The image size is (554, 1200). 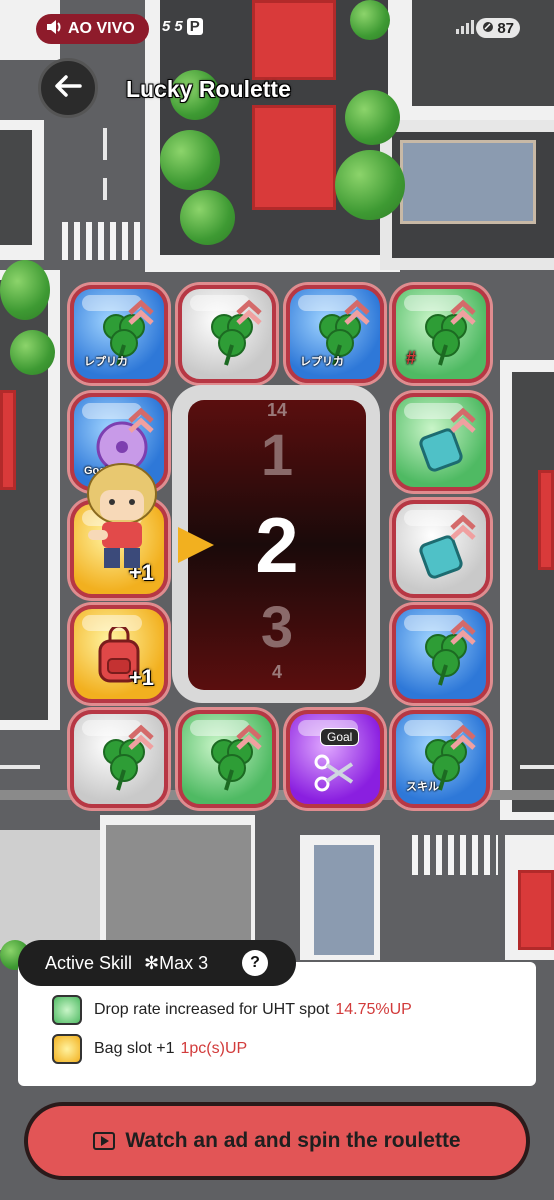 I want to click on roulette-number-prev2: 14, so click(x=277, y=410).